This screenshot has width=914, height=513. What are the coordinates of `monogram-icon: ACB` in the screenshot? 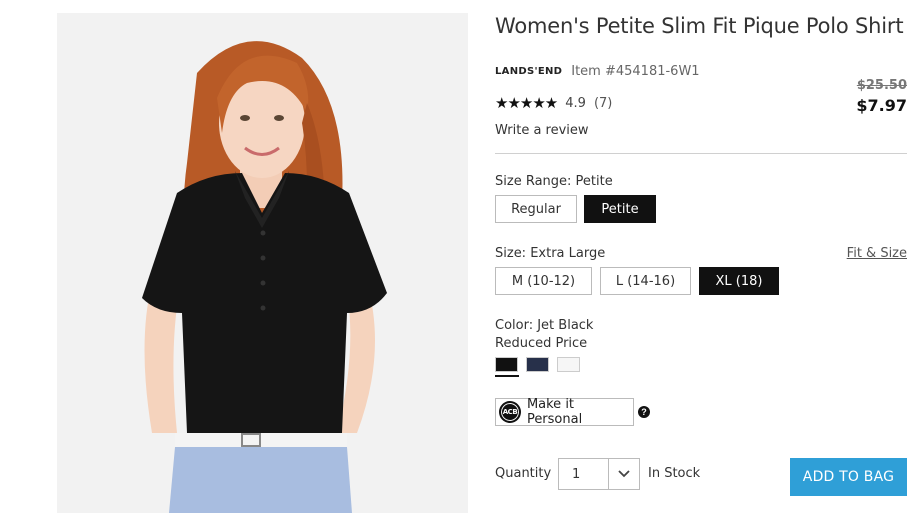 It's located at (510, 412).